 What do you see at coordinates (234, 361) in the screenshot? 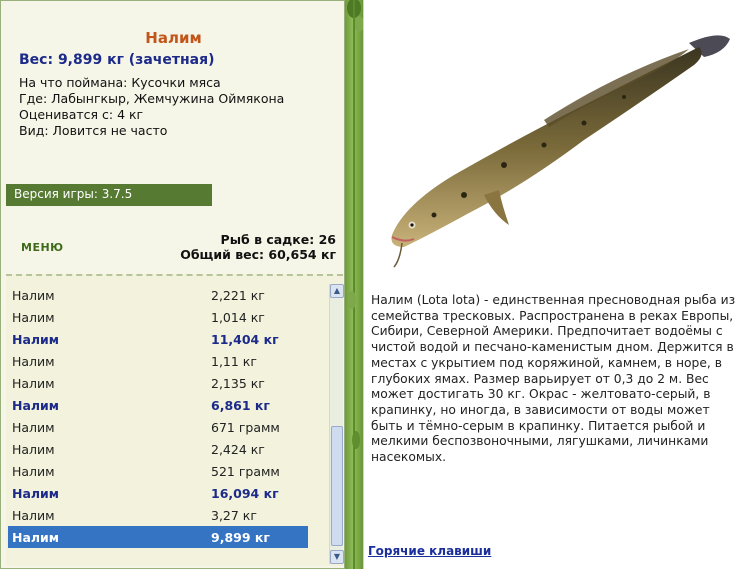
I see `catch-fish-weight: 1,11 кг` at bounding box center [234, 361].